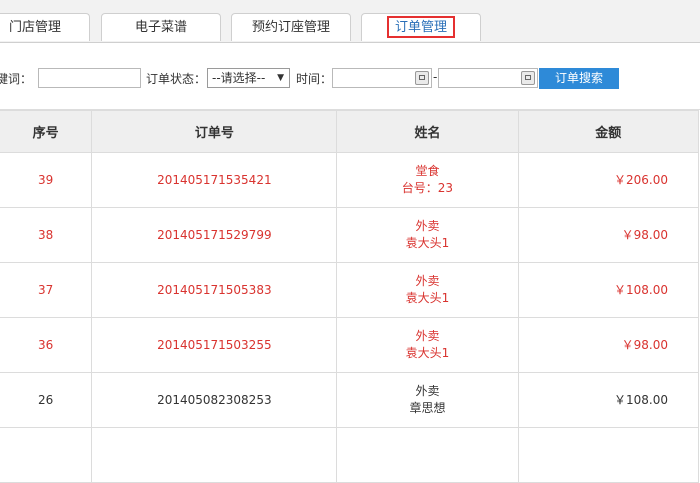 This screenshot has width=700, height=483. Describe the element at coordinates (427, 180) in the screenshot. I see `cell-name: 堂食台号：23` at that location.